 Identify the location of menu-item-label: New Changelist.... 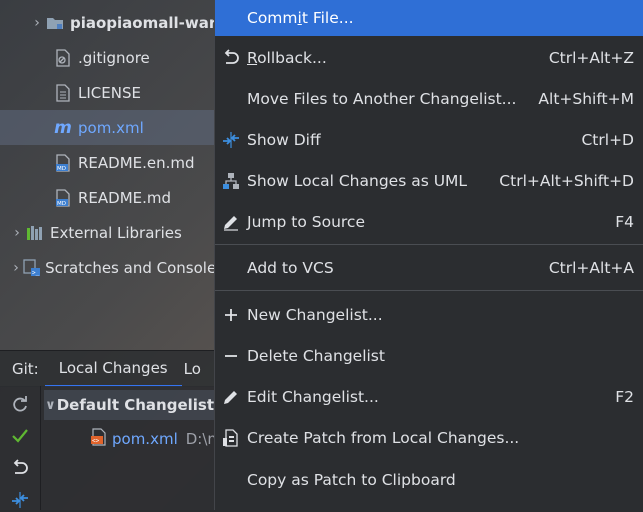
(315, 315).